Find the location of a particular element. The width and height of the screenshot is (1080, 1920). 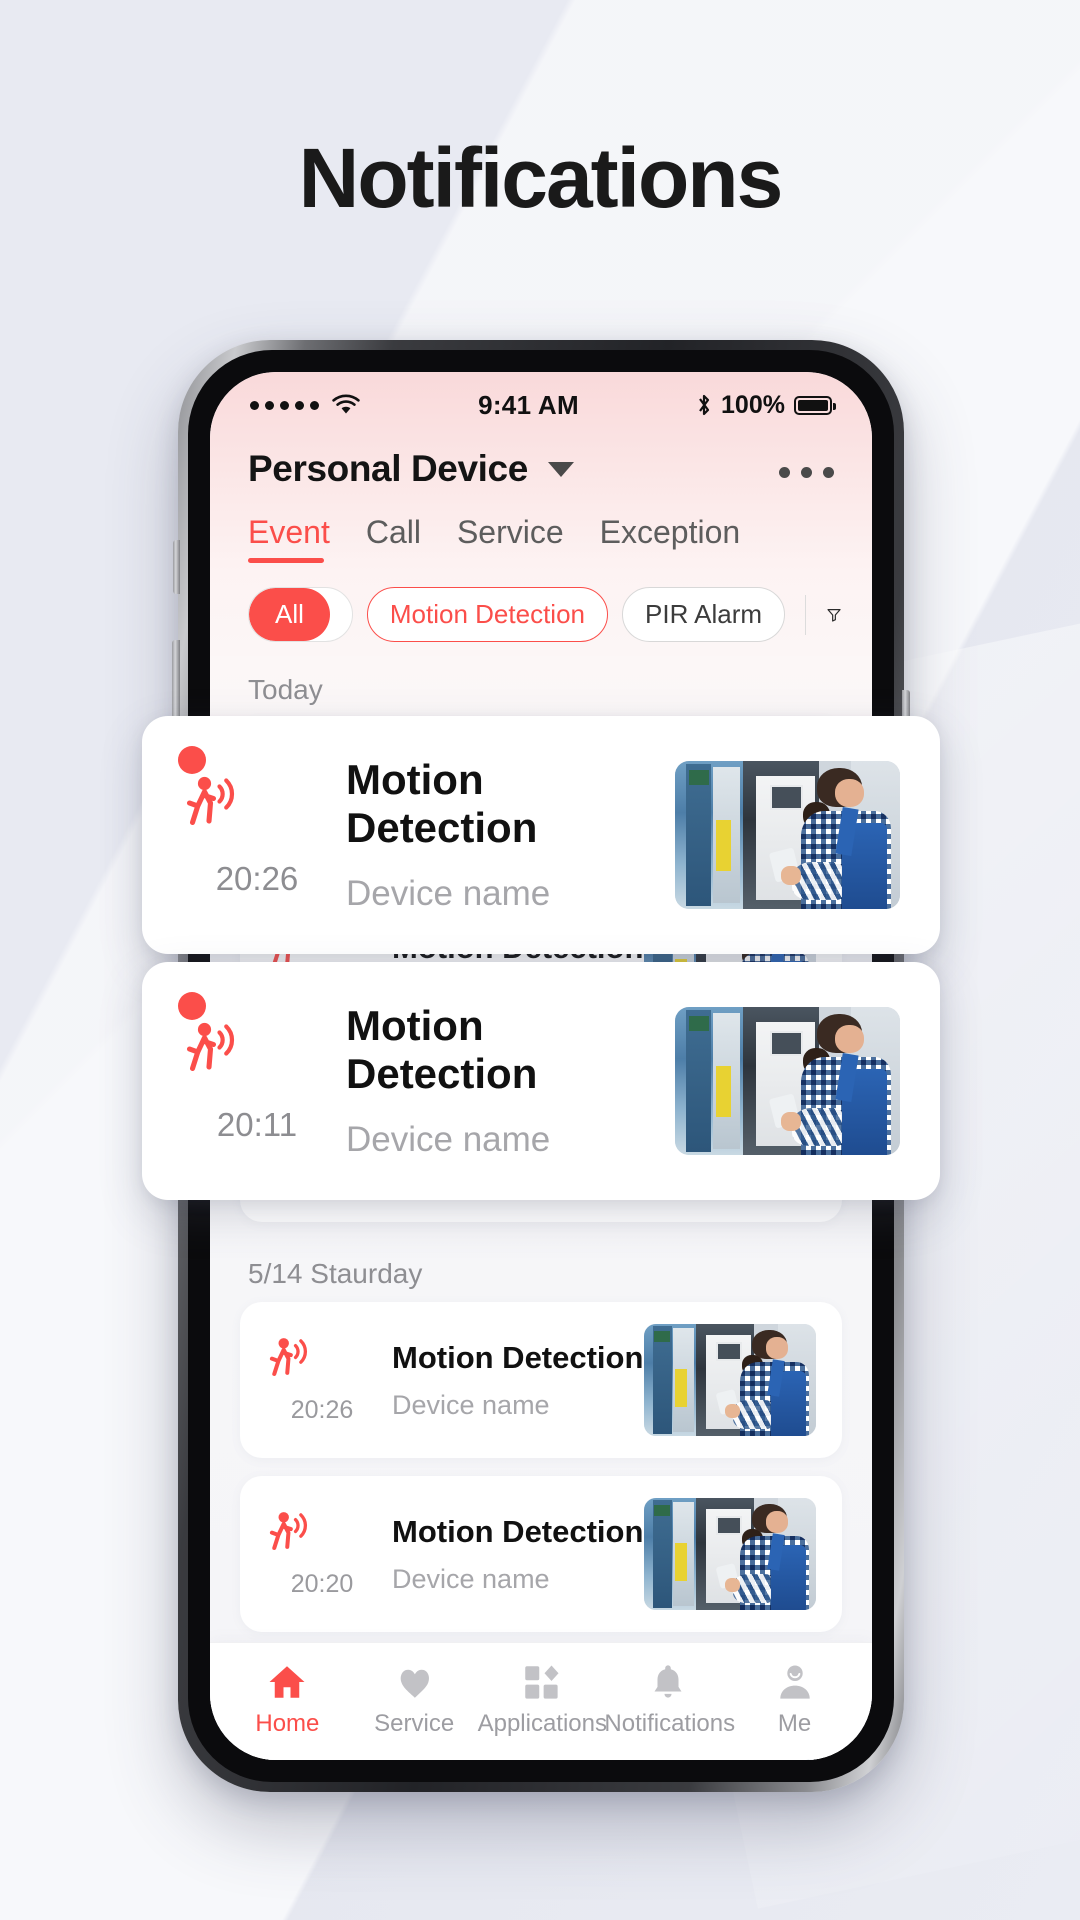

filter-chip-pir-alarm: PIR Alarm is located at coordinates (704, 614).